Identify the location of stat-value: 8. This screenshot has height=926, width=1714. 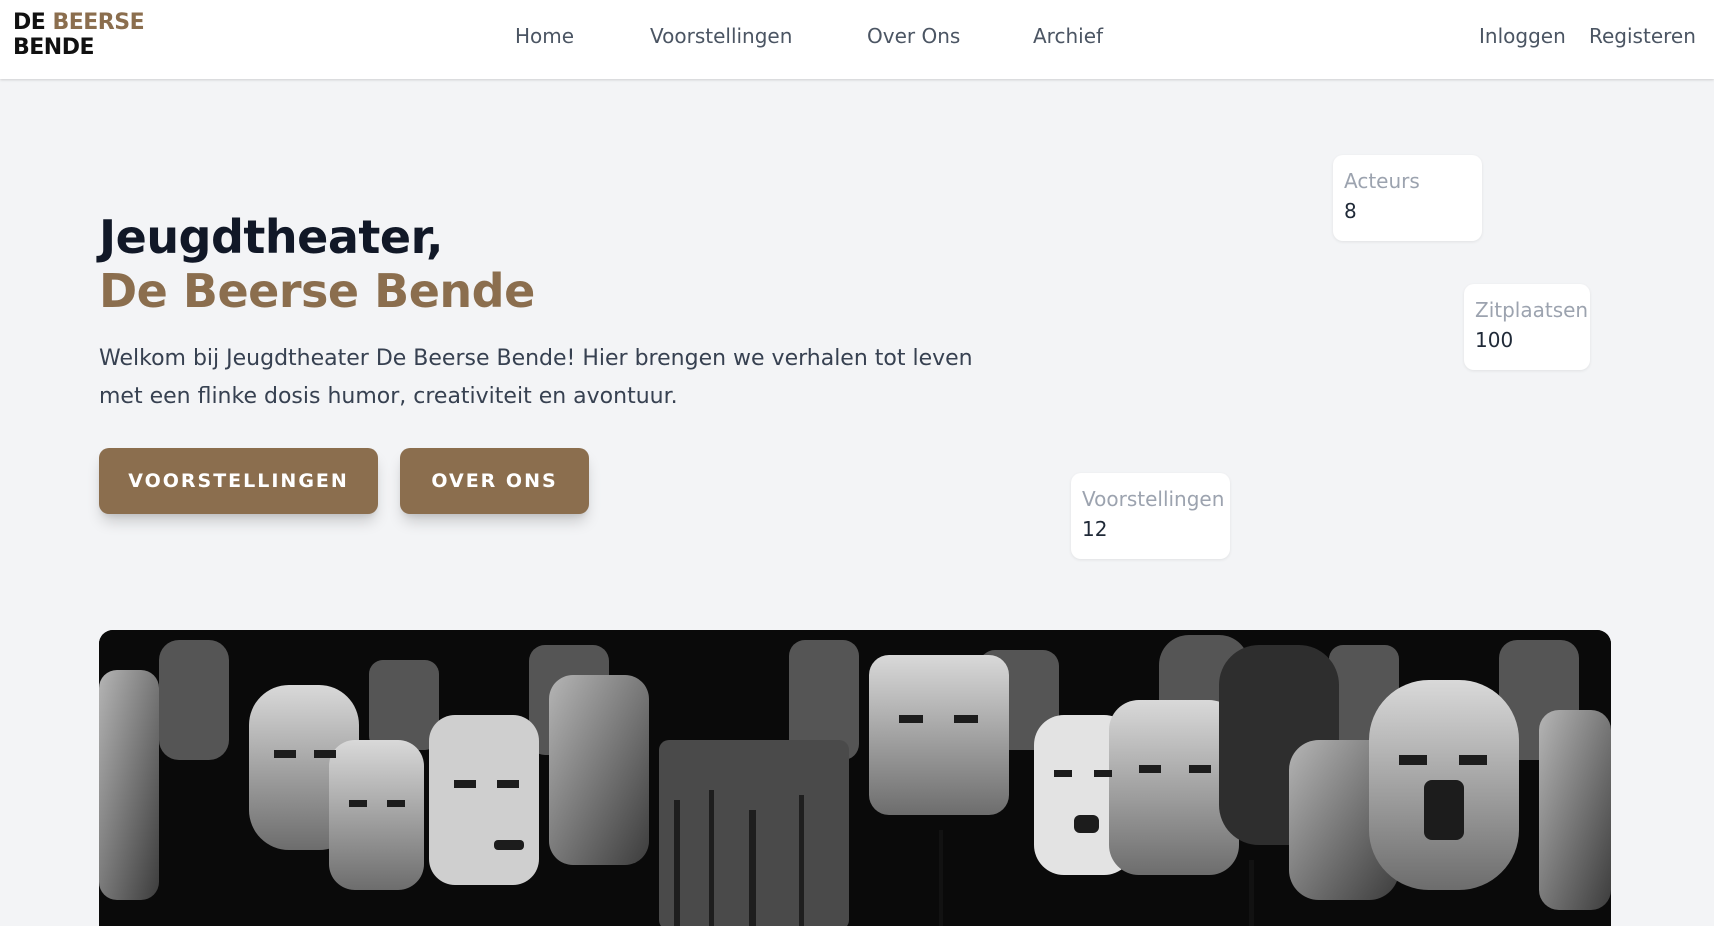
(1350, 211).